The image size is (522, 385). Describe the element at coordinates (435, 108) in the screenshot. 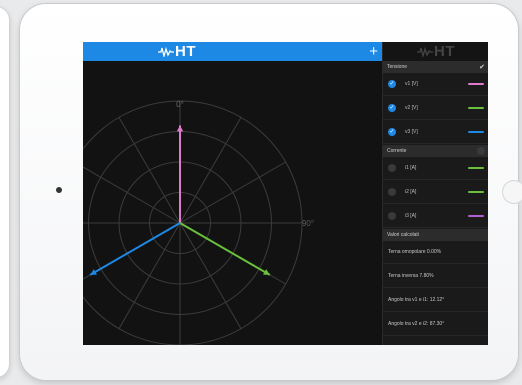

I see `voltage-row: ✓ v2 [V]` at that location.